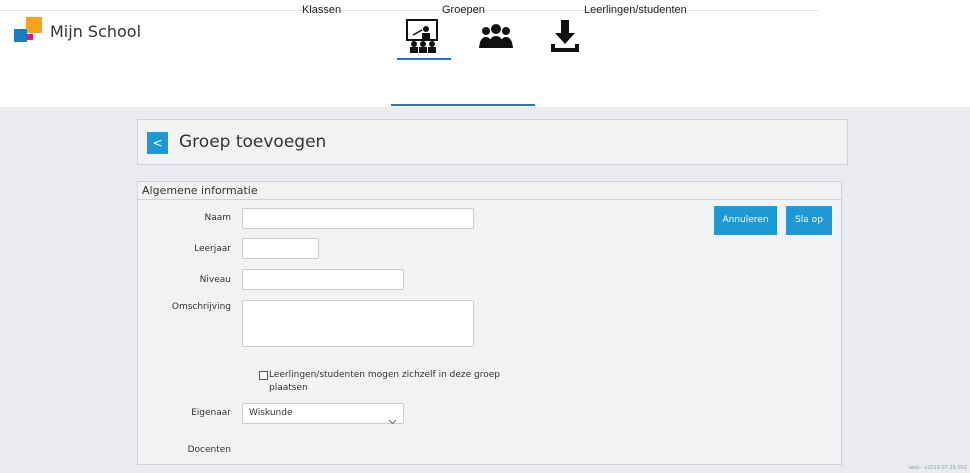 The width and height of the screenshot is (970, 473). What do you see at coordinates (29, 32) in the screenshot?
I see `app-logo` at bounding box center [29, 32].